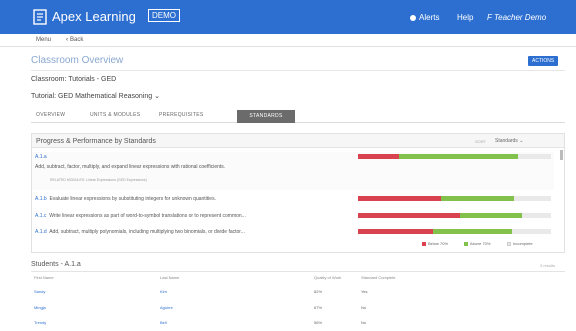 The height and width of the screenshot is (331, 576). I want to click on demo-badge: DEMO, so click(164, 15).